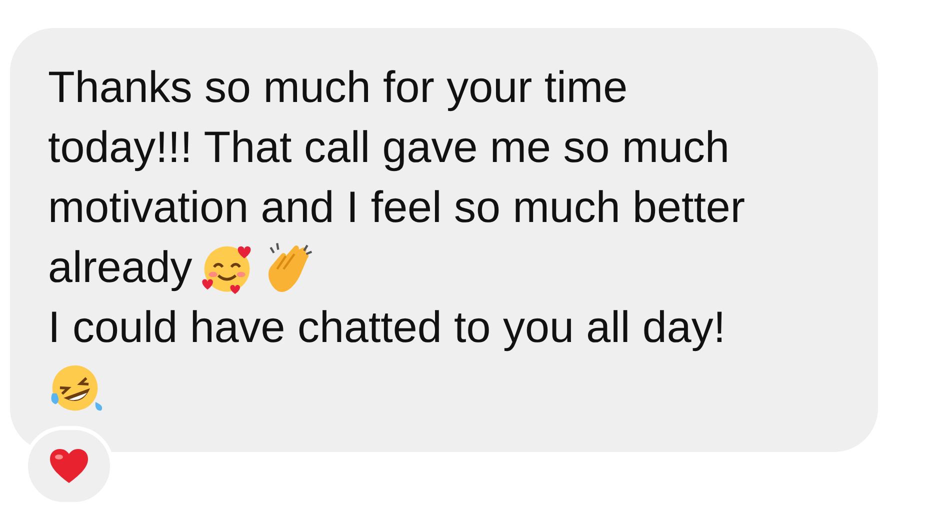 This screenshot has width=939, height=526. I want to click on heart-icon, so click(69, 466).